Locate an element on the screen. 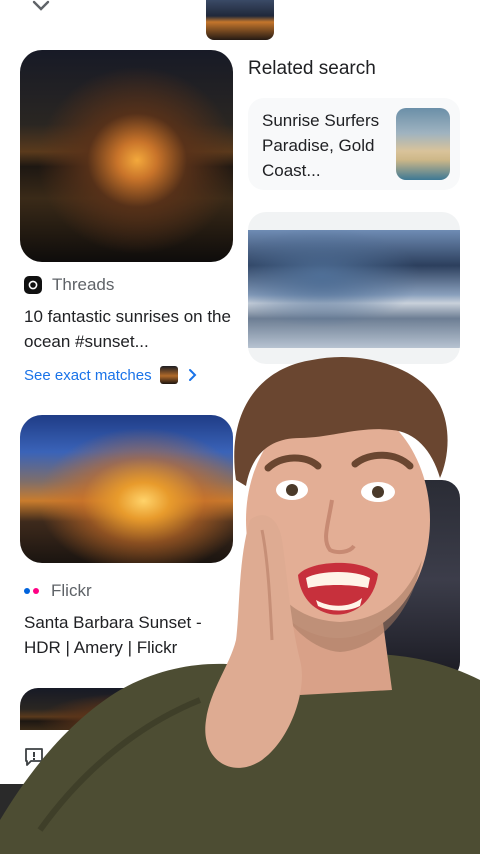 The width and height of the screenshot is (480, 854). chevron-right-icon is located at coordinates (192, 375).